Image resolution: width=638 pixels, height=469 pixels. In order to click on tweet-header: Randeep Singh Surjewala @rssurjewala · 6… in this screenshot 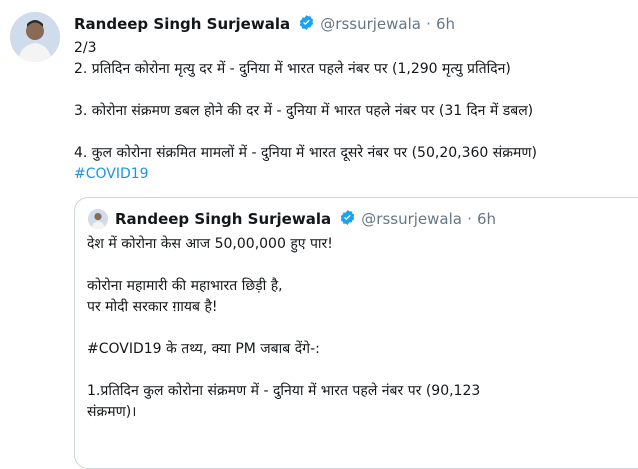, I will do `click(264, 24)`.